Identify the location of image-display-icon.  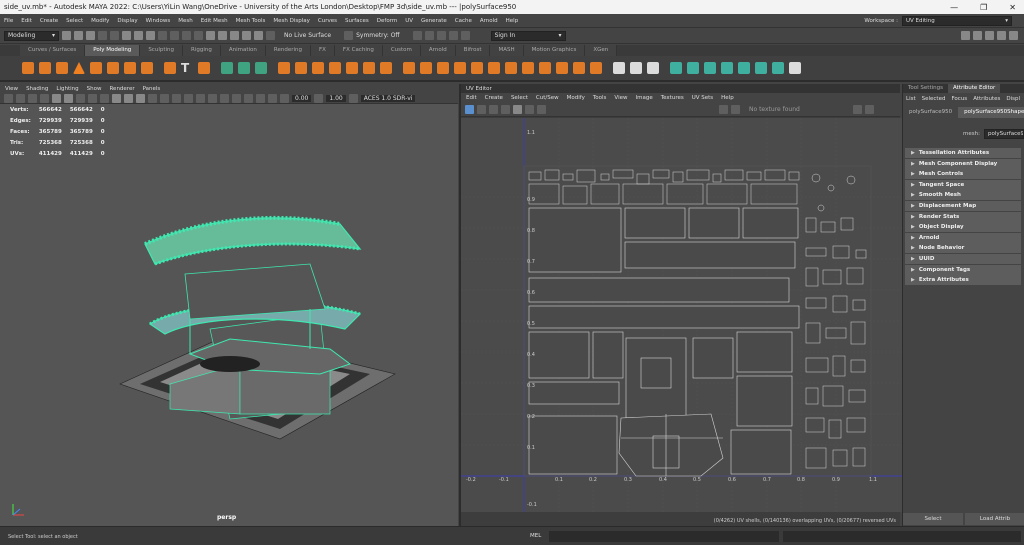
(723, 109).